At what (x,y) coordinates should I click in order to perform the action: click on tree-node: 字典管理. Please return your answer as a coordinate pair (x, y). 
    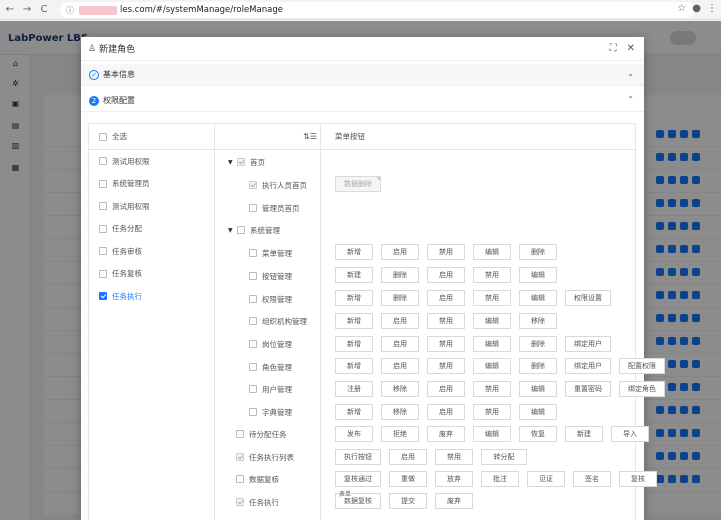
    Looking at the image, I should click on (270, 412).